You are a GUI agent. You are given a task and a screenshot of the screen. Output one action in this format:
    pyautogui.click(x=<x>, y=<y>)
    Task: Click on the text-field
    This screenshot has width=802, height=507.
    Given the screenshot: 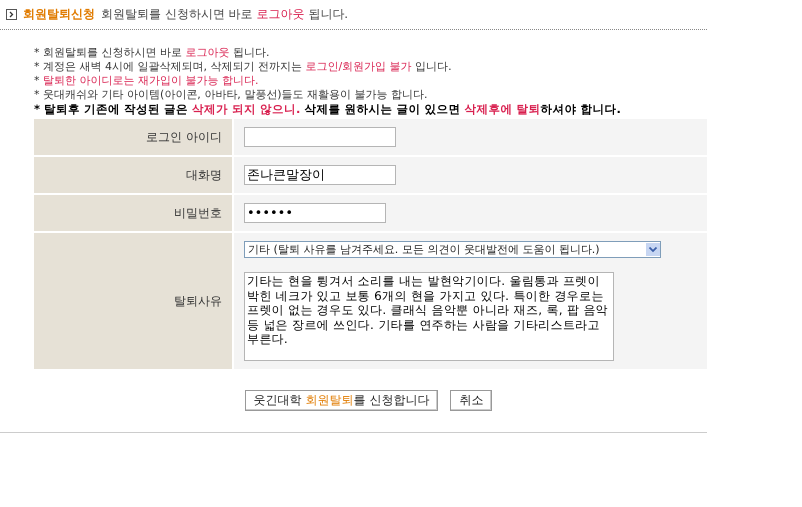 What is the action you would take?
    pyautogui.click(x=320, y=137)
    